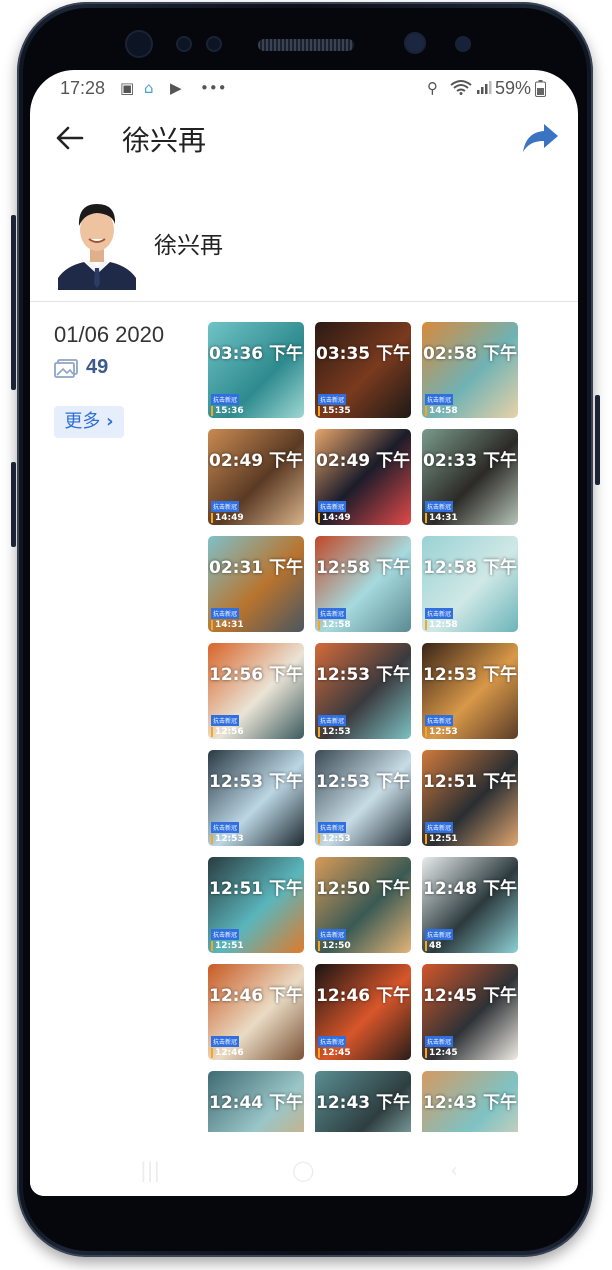 The image size is (612, 1270). I want to click on photo-time-label: 12:44 下午, so click(256, 1103).